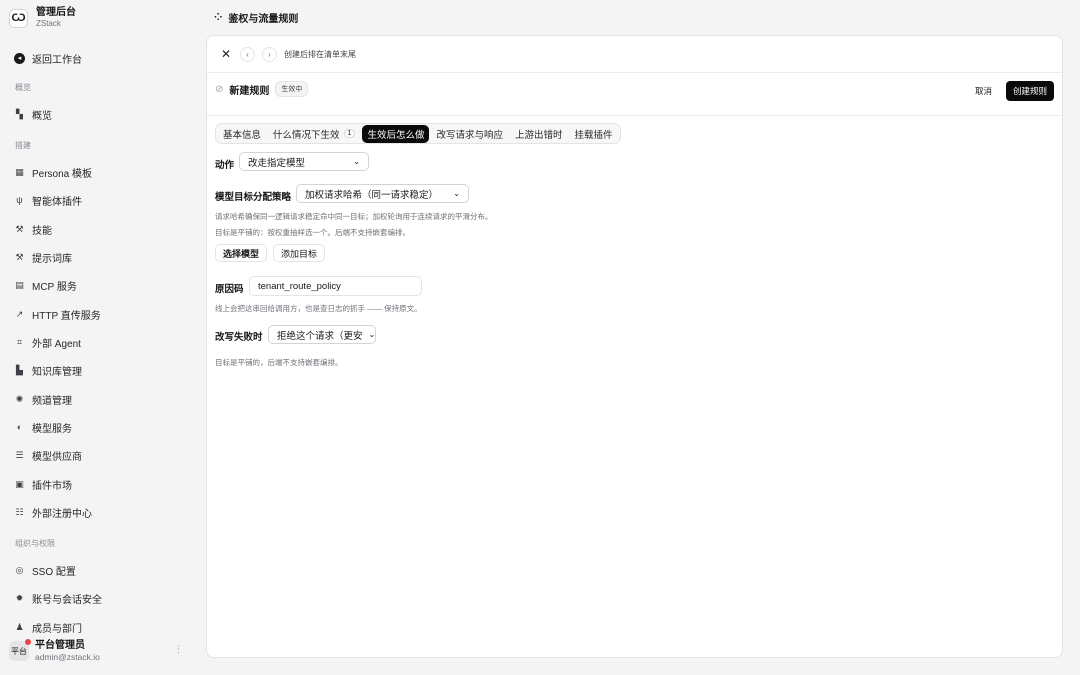  I want to click on sidebar-item-label: 频道管理, so click(52, 401).